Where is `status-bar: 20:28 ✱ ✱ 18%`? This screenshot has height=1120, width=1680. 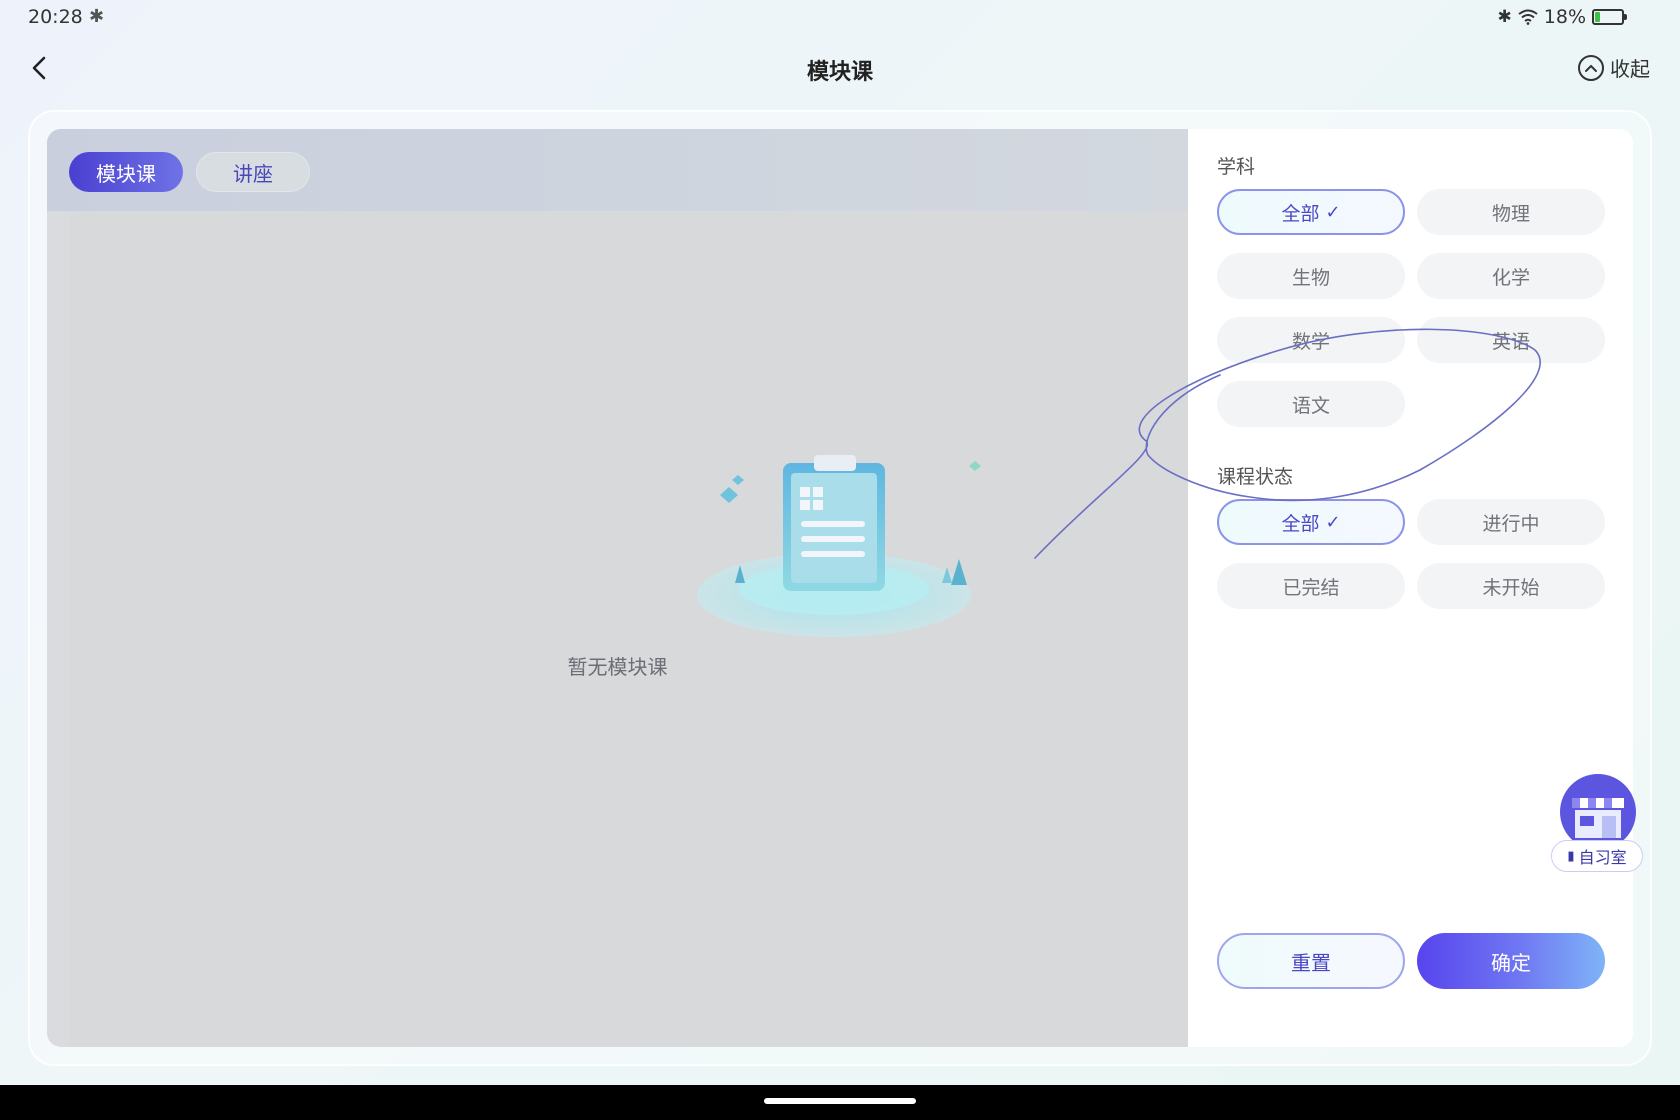
status-bar: 20:28 ✱ ✱ 18% is located at coordinates (840, 18).